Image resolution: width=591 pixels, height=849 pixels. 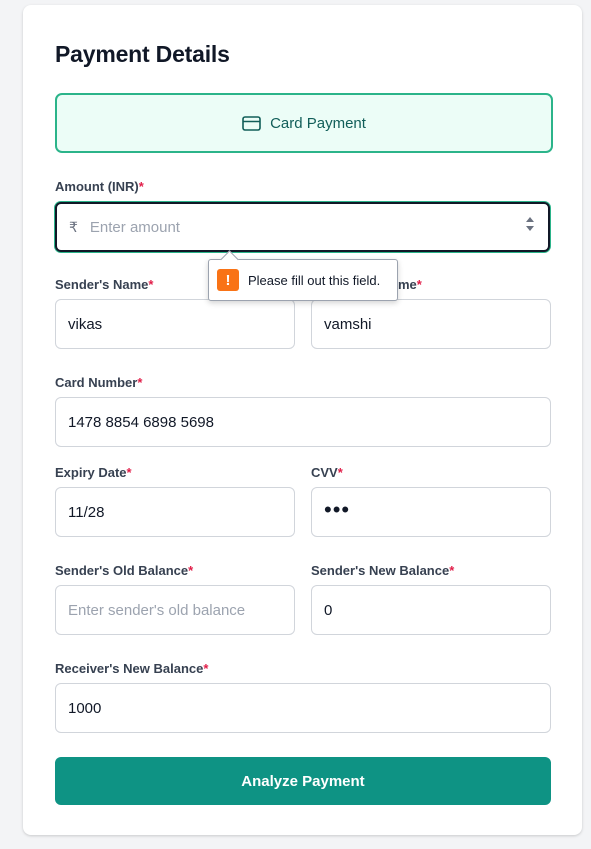 I want to click on sender-new-balance-label: Sender's New Balance*, so click(x=383, y=570).